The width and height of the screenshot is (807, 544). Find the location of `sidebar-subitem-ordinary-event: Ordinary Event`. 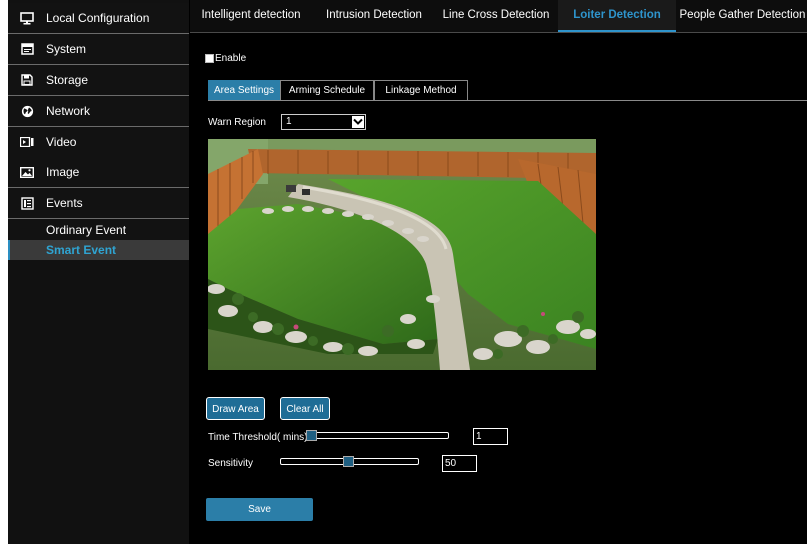

sidebar-subitem-ordinary-event: Ordinary Event is located at coordinates (98, 230).